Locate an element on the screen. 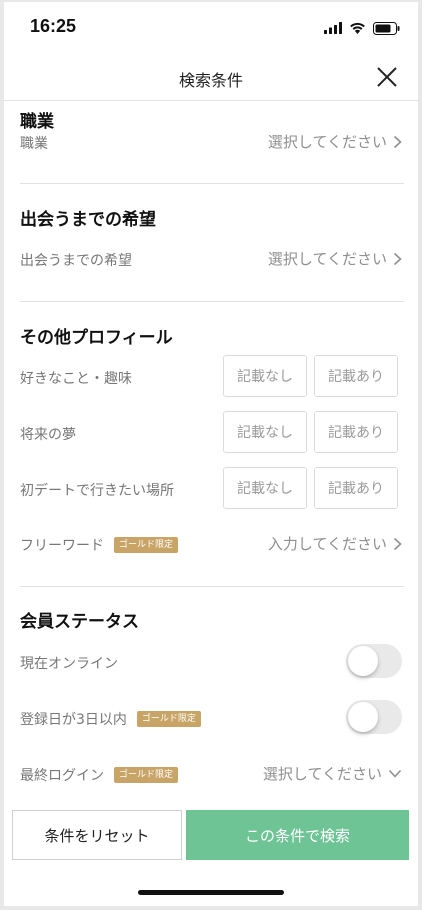  freeword-input: 入力してください is located at coordinates (335, 543).